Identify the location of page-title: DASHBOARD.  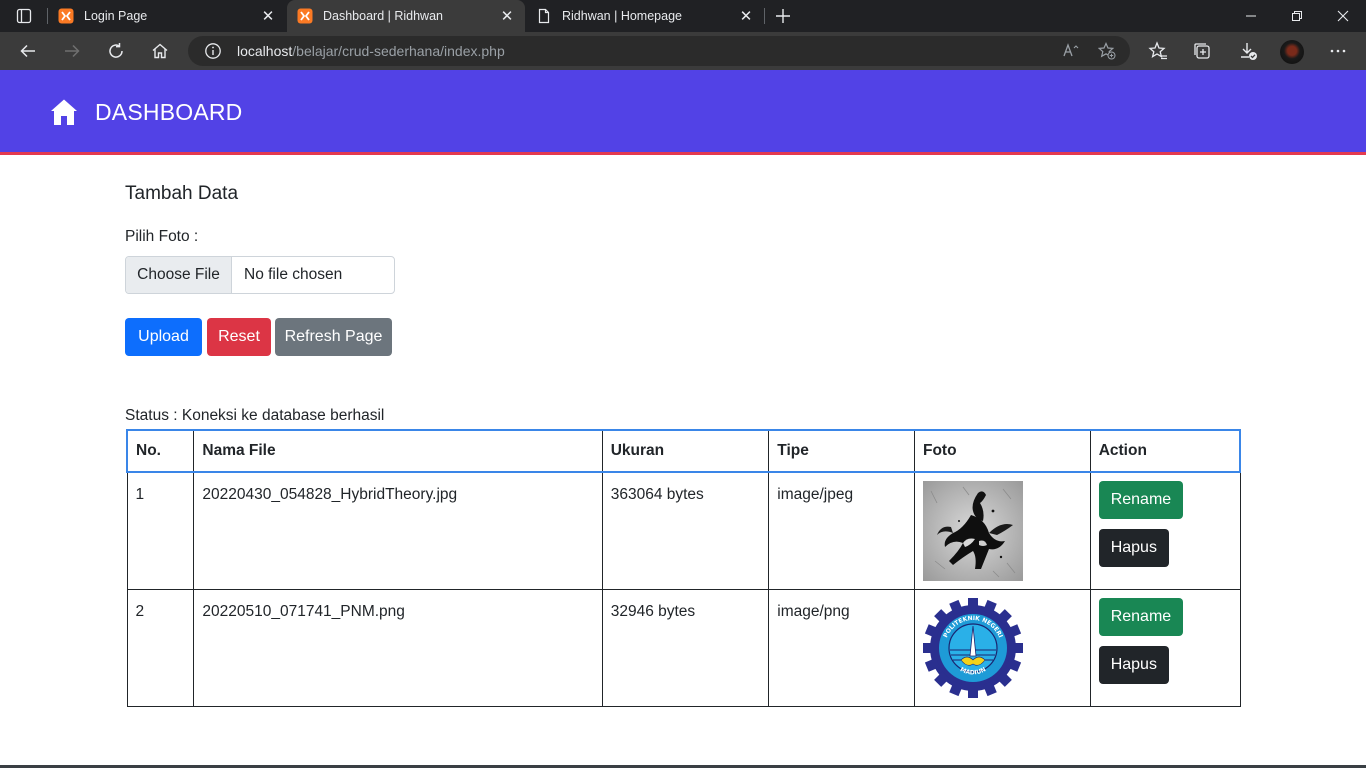
(169, 112).